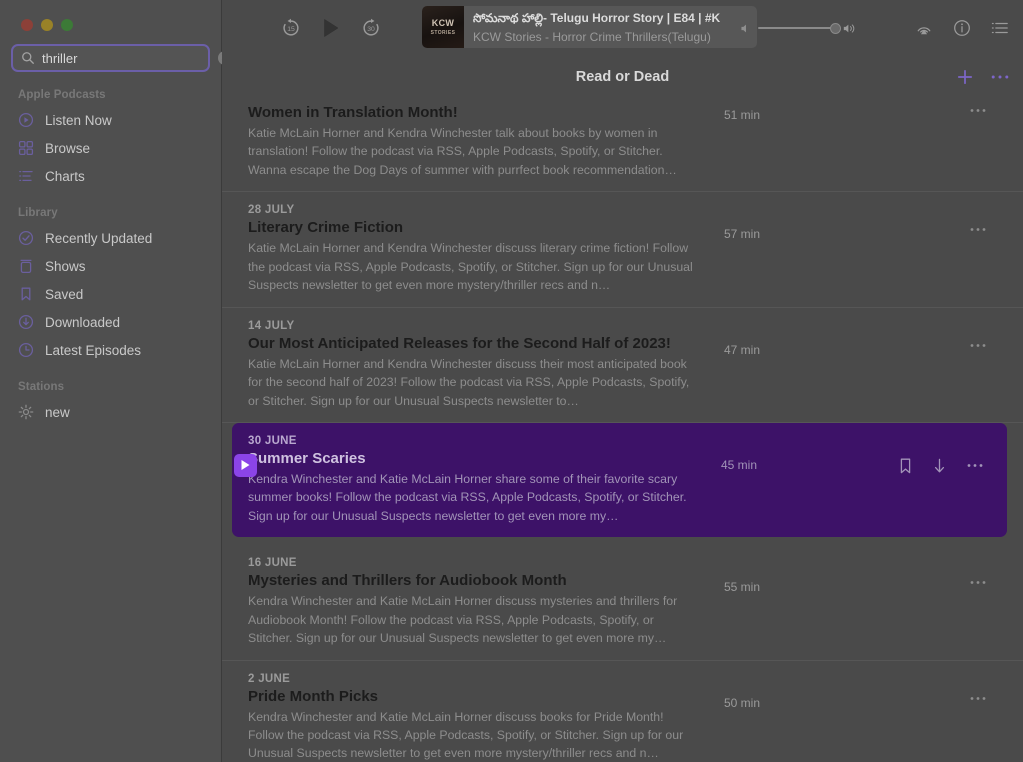 The height and width of the screenshot is (762, 1023). I want to click on episode-duration: 57 min, so click(742, 234).